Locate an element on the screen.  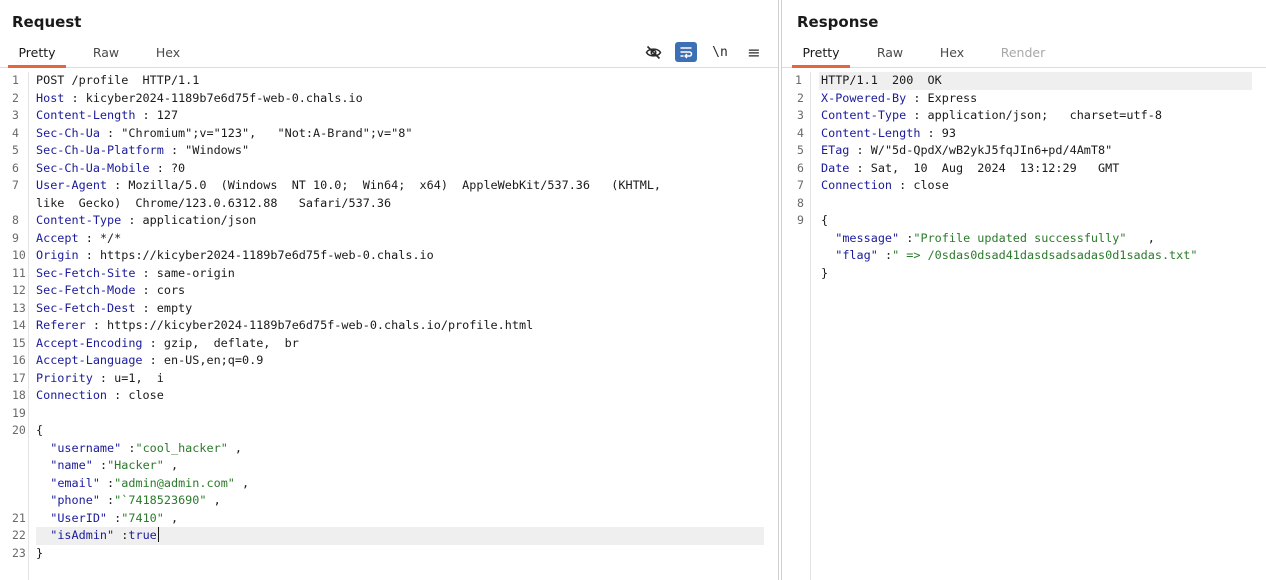
word-wrap-icon is located at coordinates (686, 52).